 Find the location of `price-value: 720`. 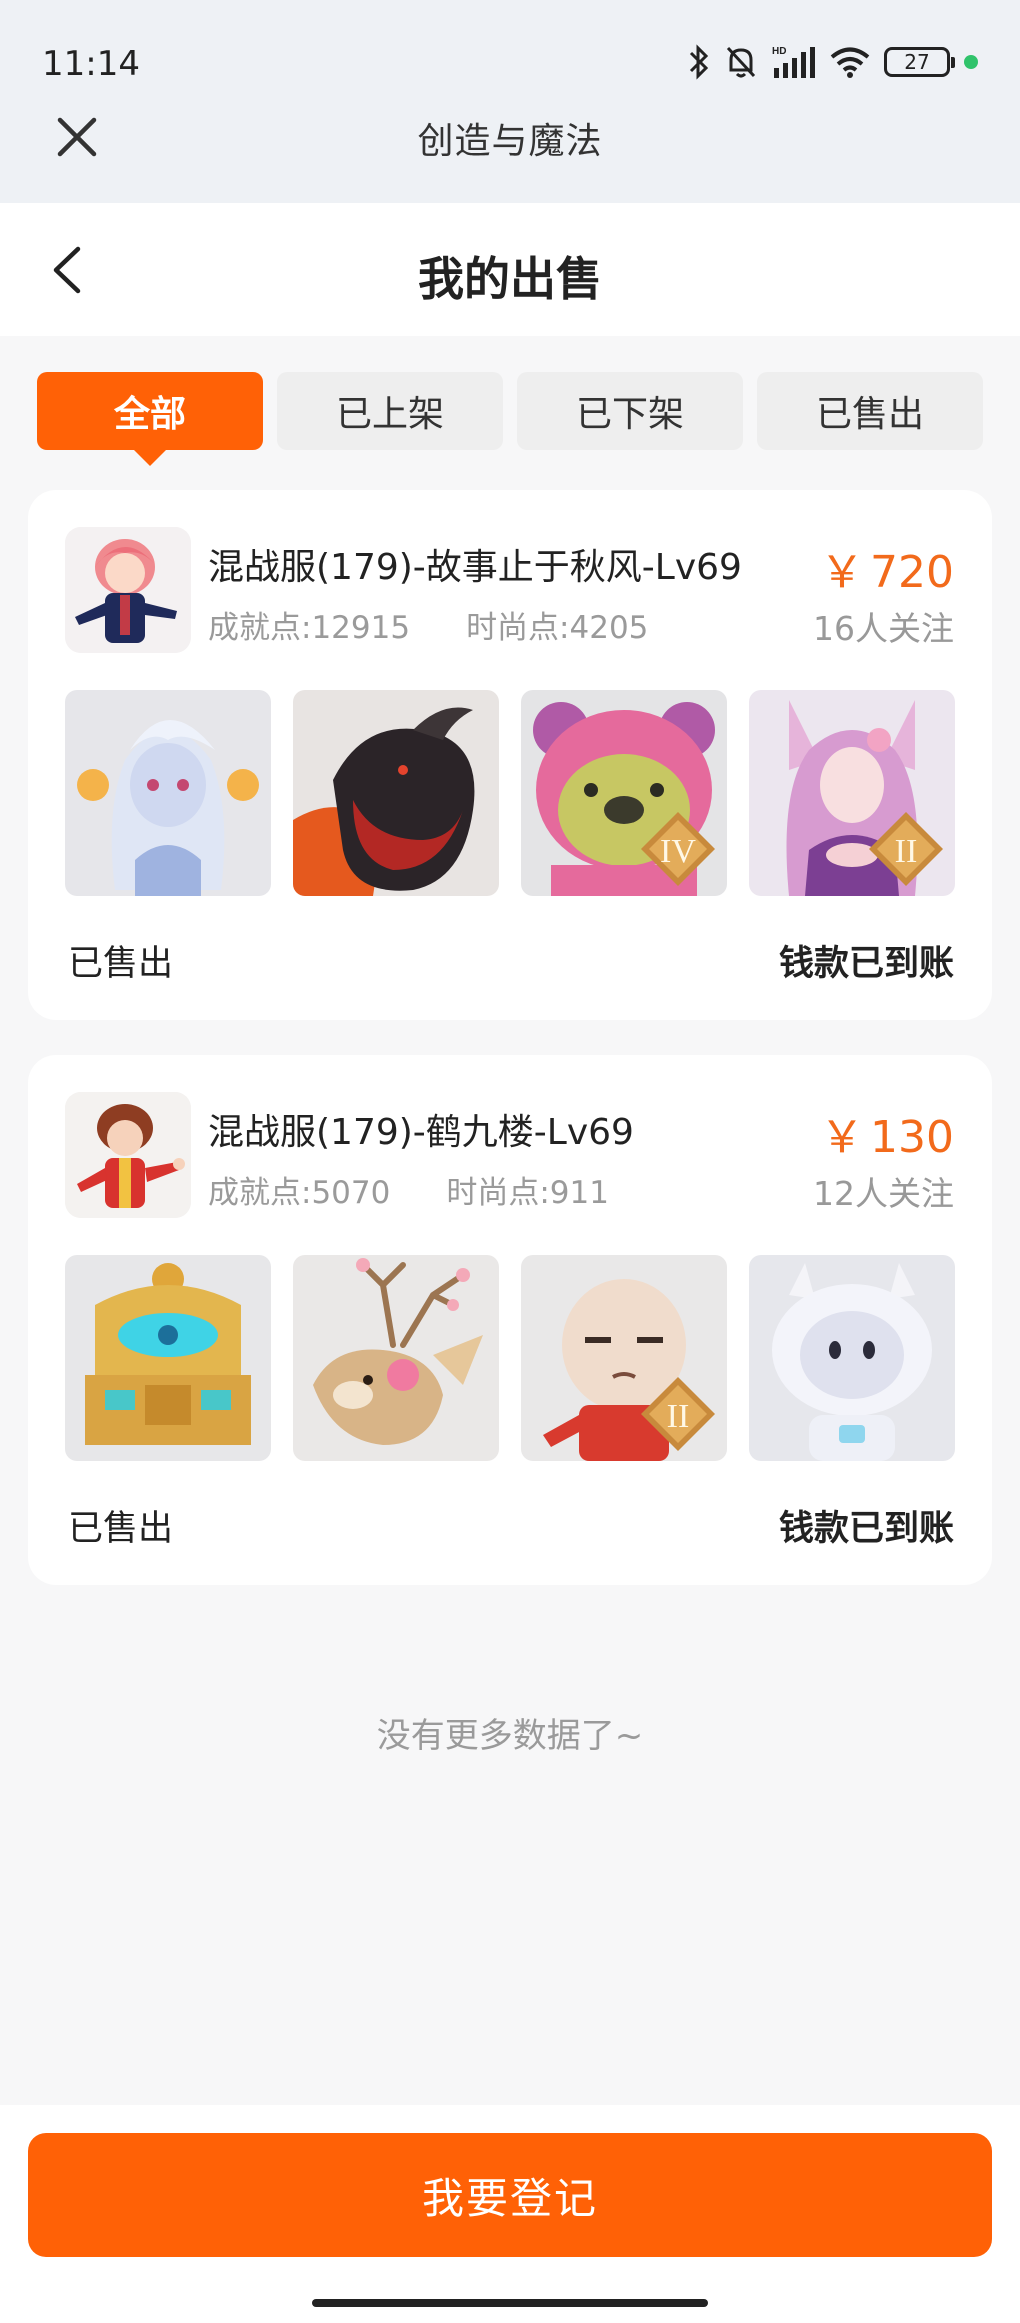

price-value: 720 is located at coordinates (912, 572).